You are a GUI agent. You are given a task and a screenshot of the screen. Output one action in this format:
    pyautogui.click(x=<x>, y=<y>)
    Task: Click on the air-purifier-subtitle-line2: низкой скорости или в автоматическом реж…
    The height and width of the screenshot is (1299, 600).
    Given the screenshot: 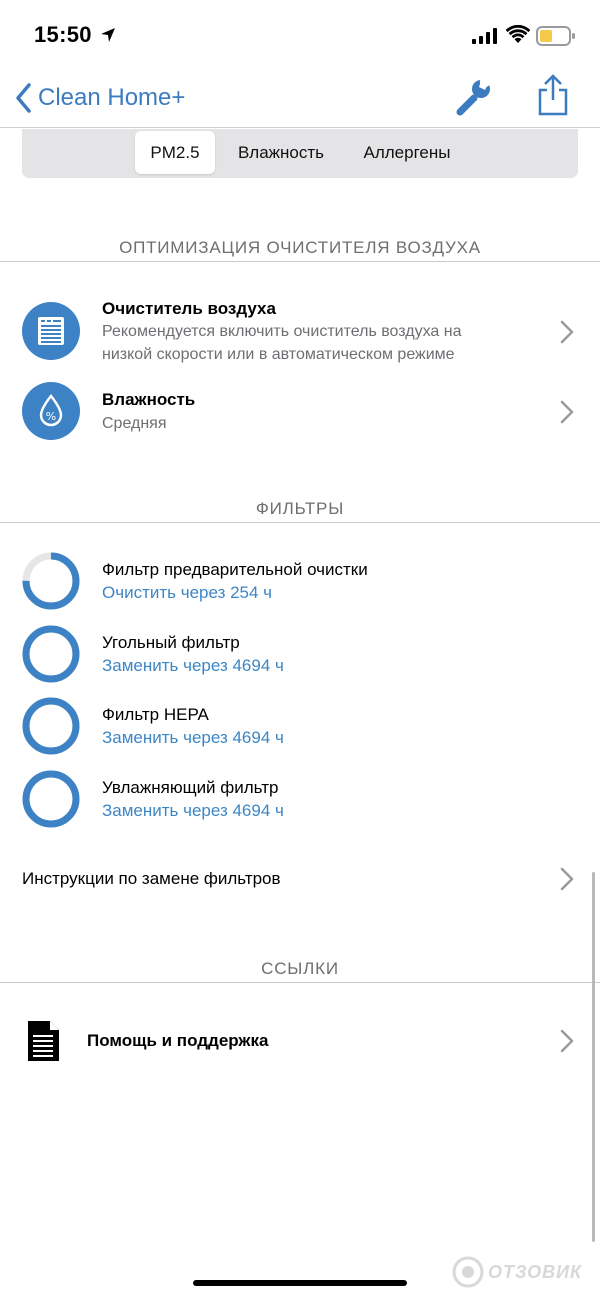 What is the action you would take?
    pyautogui.click(x=278, y=354)
    